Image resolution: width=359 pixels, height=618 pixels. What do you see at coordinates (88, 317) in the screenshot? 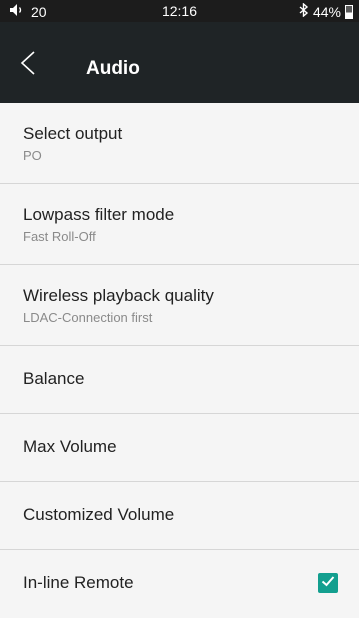
I see `setting-value: LDAC-Connection first` at bounding box center [88, 317].